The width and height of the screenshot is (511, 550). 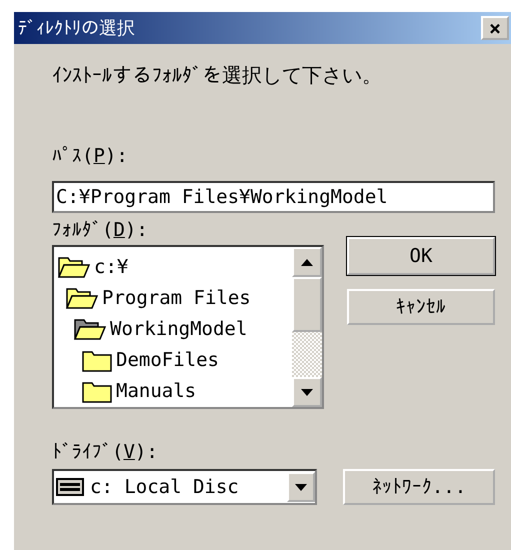 I want to click on drive-dropdown: c: Local Disc, so click(x=184, y=487).